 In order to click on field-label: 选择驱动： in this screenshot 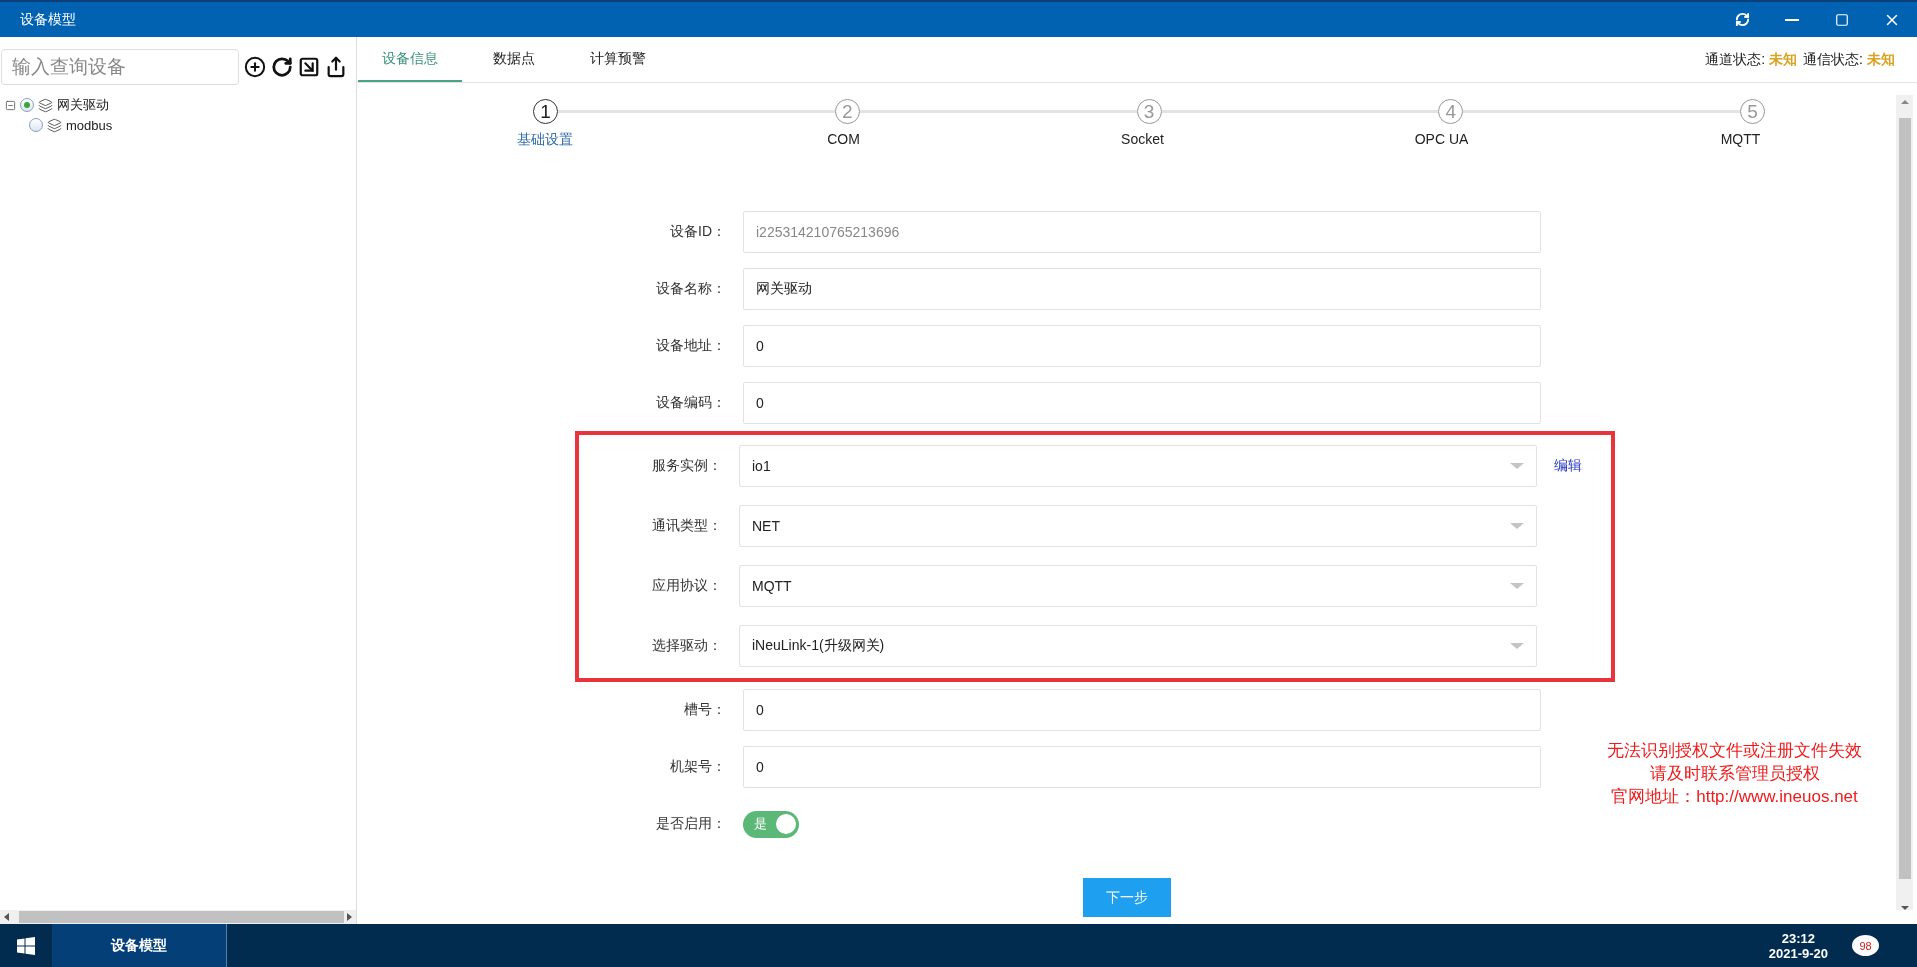, I will do `click(686, 646)`.